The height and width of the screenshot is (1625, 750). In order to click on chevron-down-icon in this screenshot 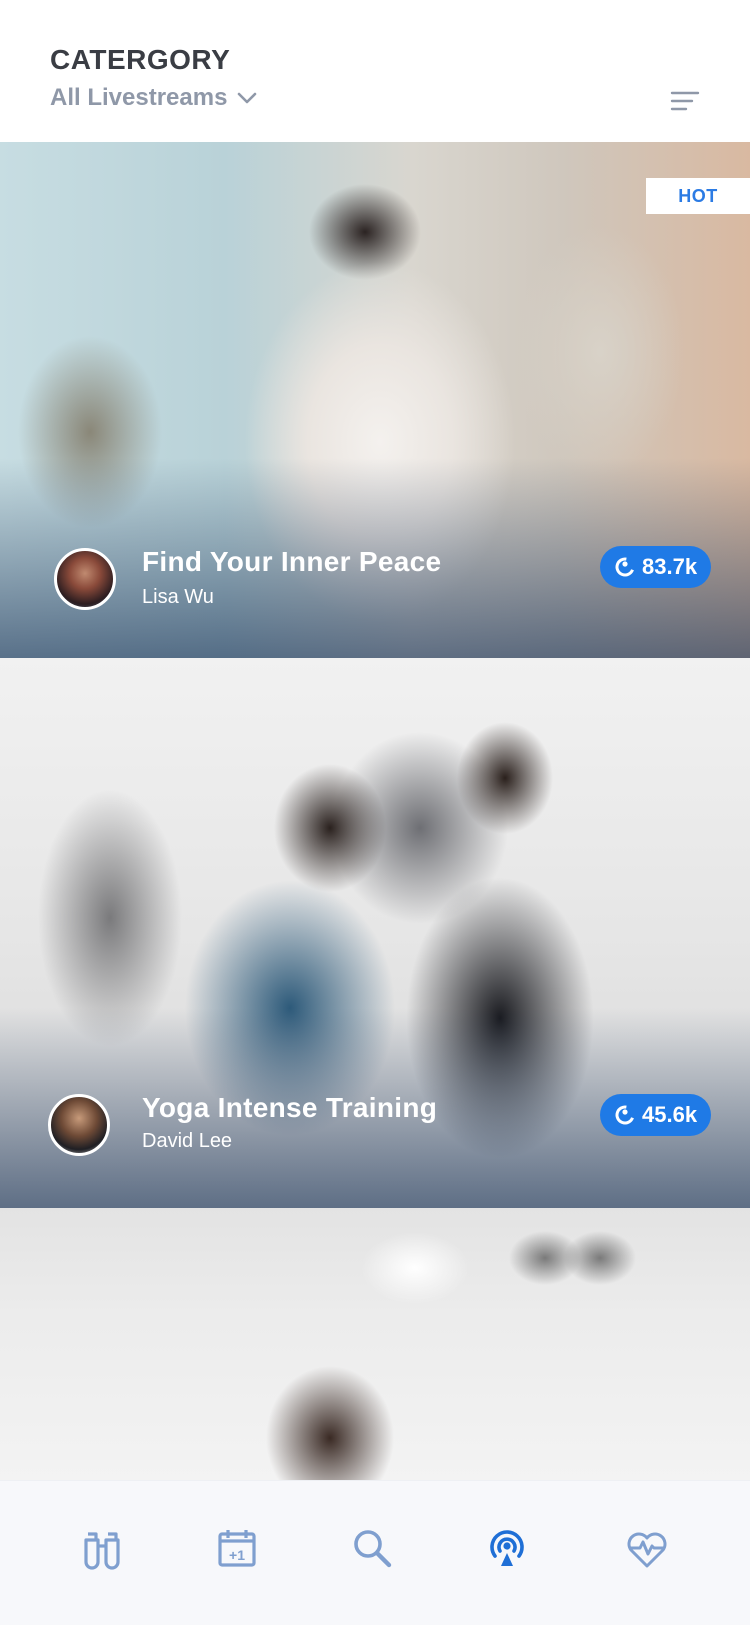, I will do `click(247, 98)`.